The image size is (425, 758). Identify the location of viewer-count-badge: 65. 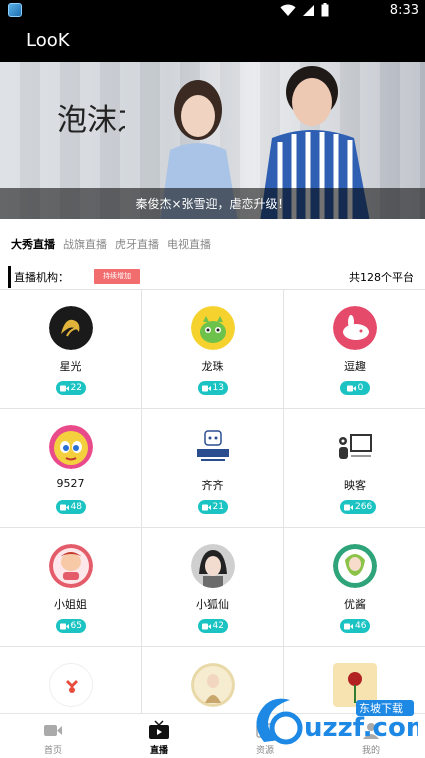
(70, 626).